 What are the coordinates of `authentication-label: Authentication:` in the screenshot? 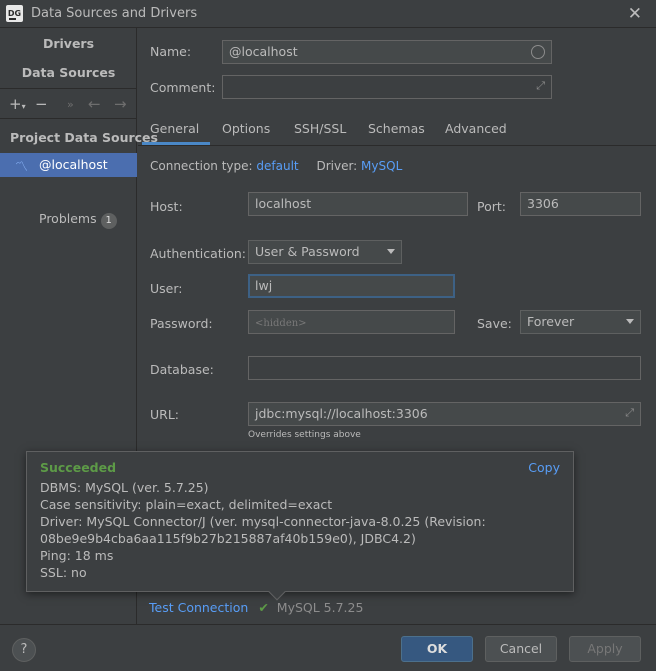 It's located at (198, 253).